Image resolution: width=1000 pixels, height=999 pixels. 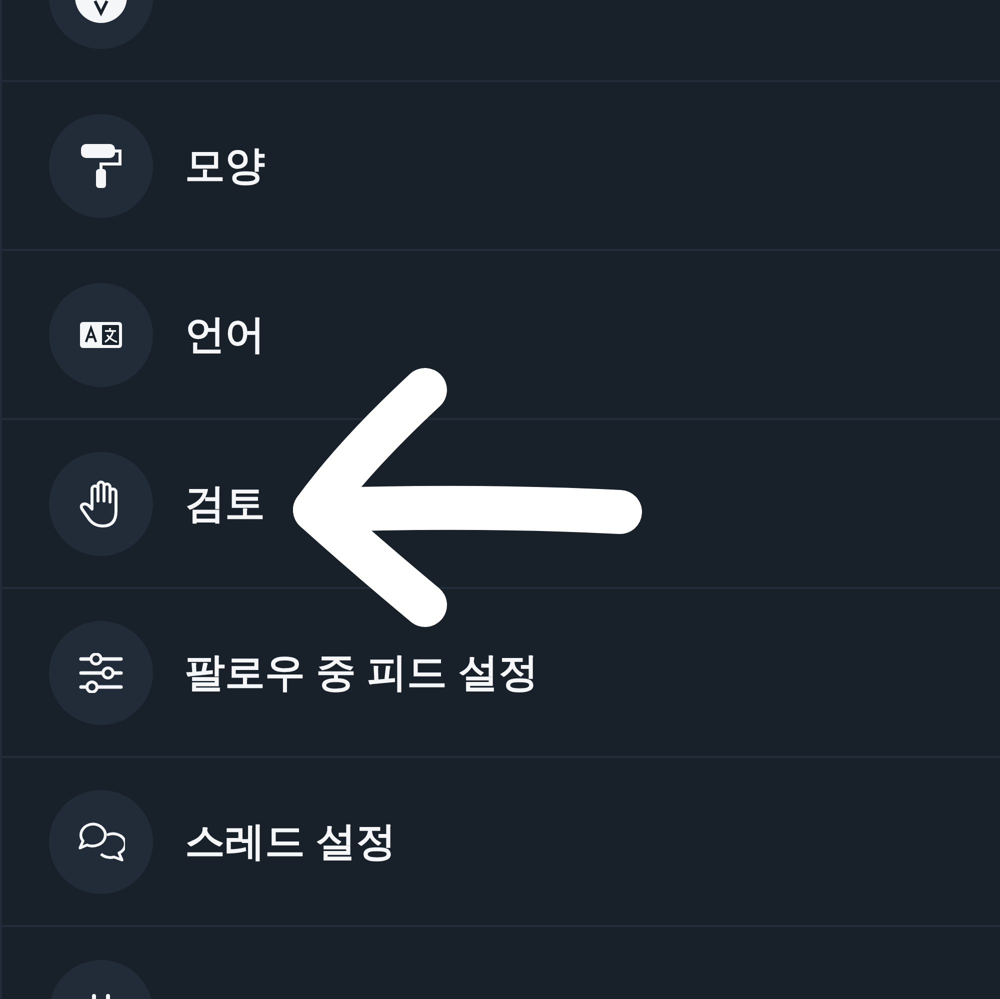 What do you see at coordinates (225, 166) in the screenshot?
I see `setting-label: 모양` at bounding box center [225, 166].